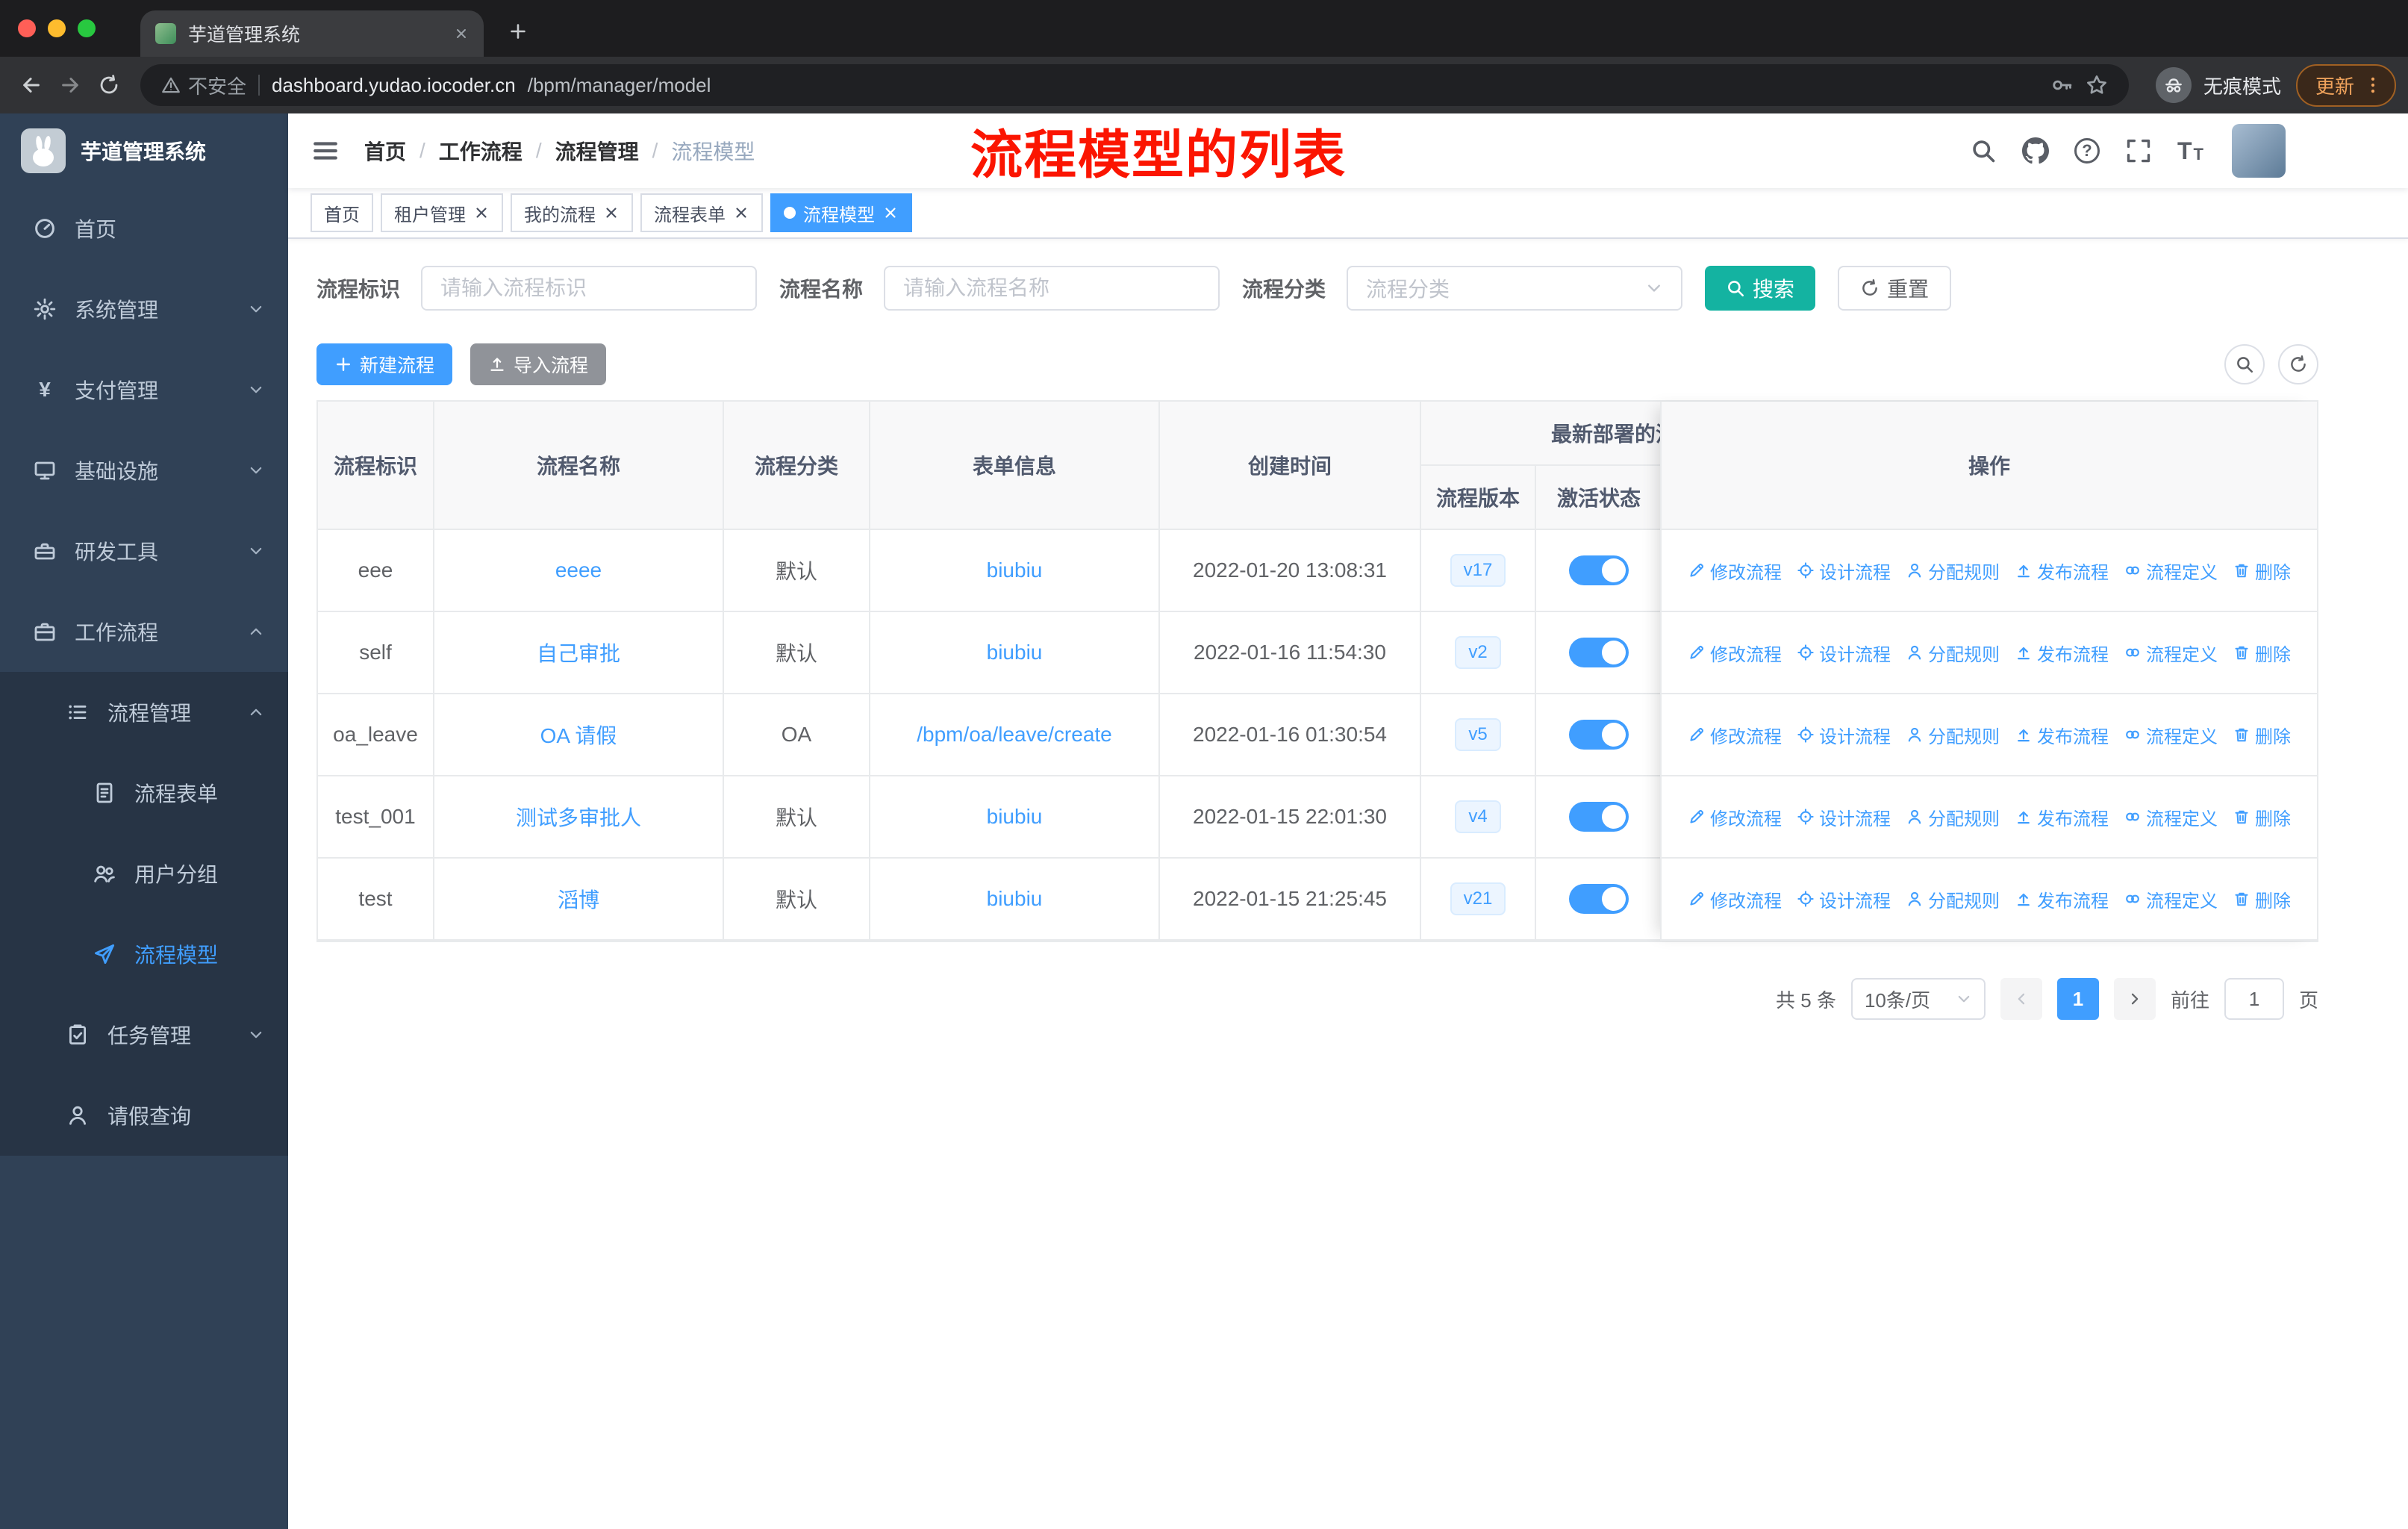 Image resolution: width=2408 pixels, height=1529 pixels. I want to click on prev-page-button, so click(2021, 999).